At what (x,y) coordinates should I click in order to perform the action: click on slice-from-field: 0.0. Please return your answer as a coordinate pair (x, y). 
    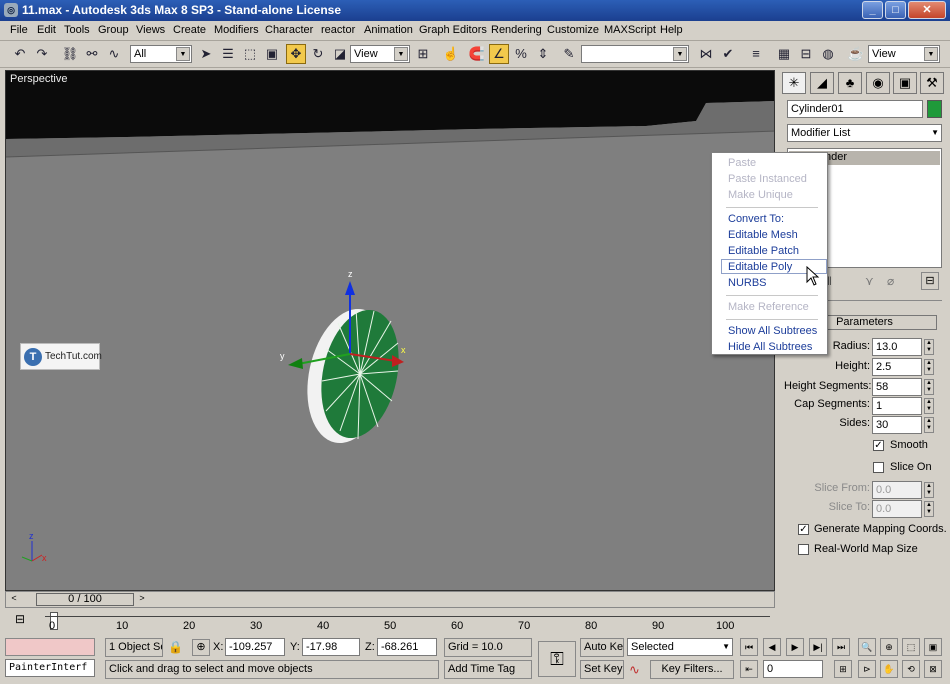
    Looking at the image, I should click on (897, 490).